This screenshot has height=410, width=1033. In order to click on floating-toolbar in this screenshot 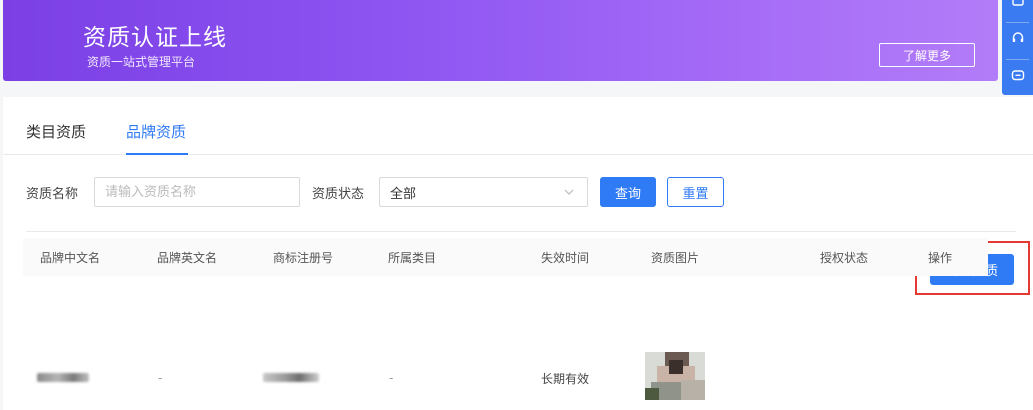, I will do `click(1017, 47)`.